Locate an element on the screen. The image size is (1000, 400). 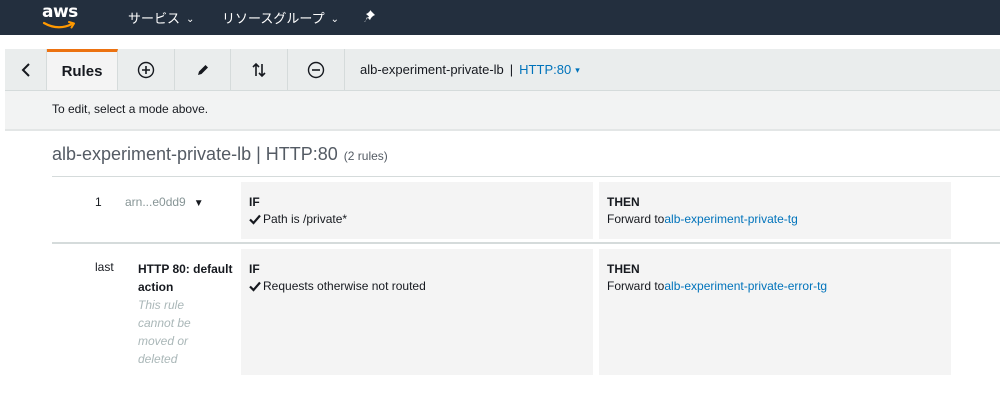
reorder-icon is located at coordinates (259, 69).